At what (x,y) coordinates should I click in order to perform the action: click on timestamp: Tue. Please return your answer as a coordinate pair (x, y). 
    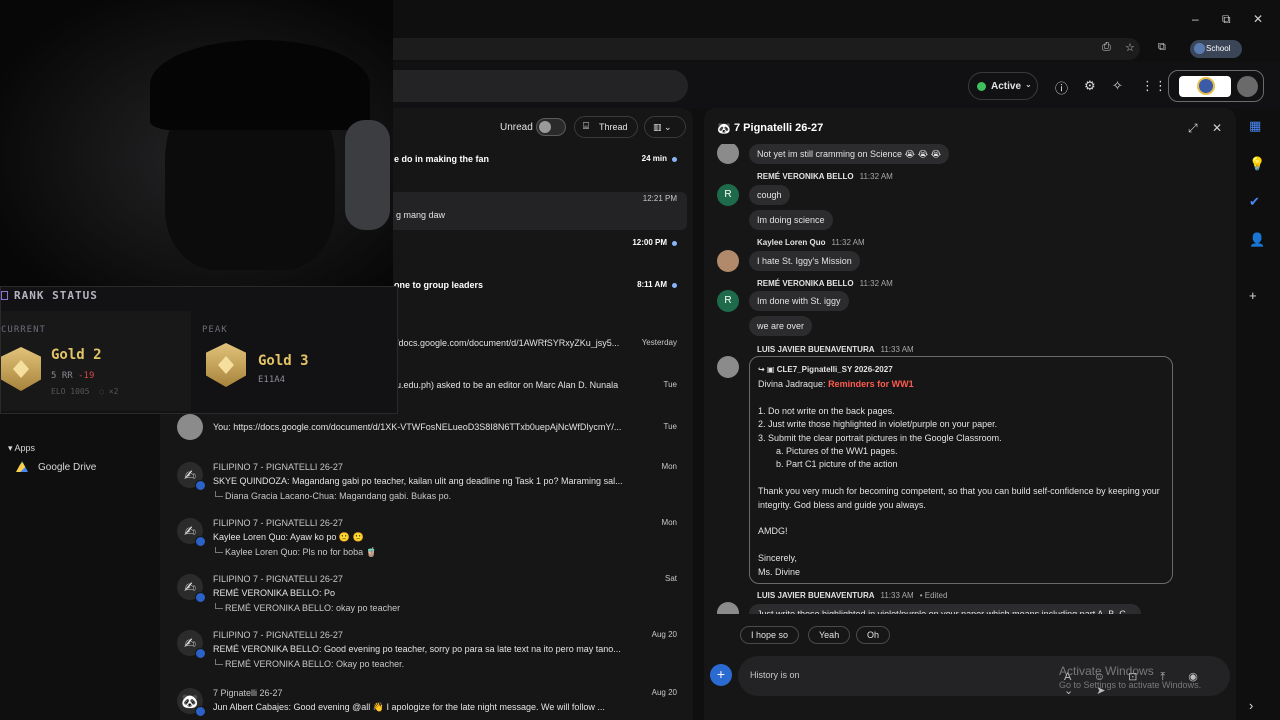
    Looking at the image, I should click on (670, 384).